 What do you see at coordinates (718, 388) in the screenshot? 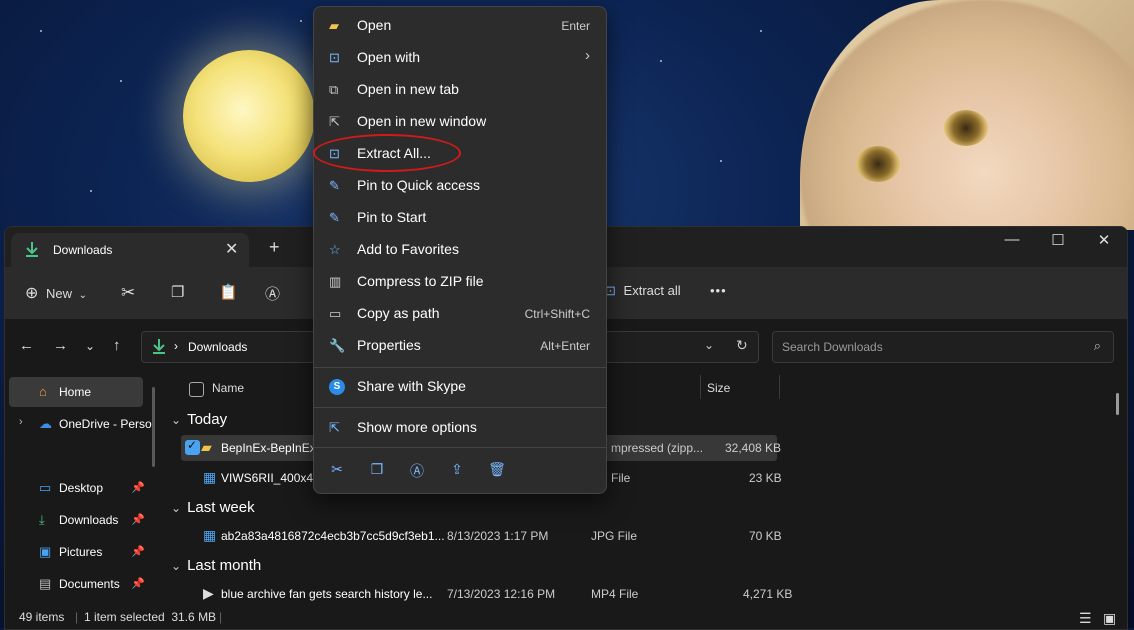
I see `column-header-size: Size` at bounding box center [718, 388].